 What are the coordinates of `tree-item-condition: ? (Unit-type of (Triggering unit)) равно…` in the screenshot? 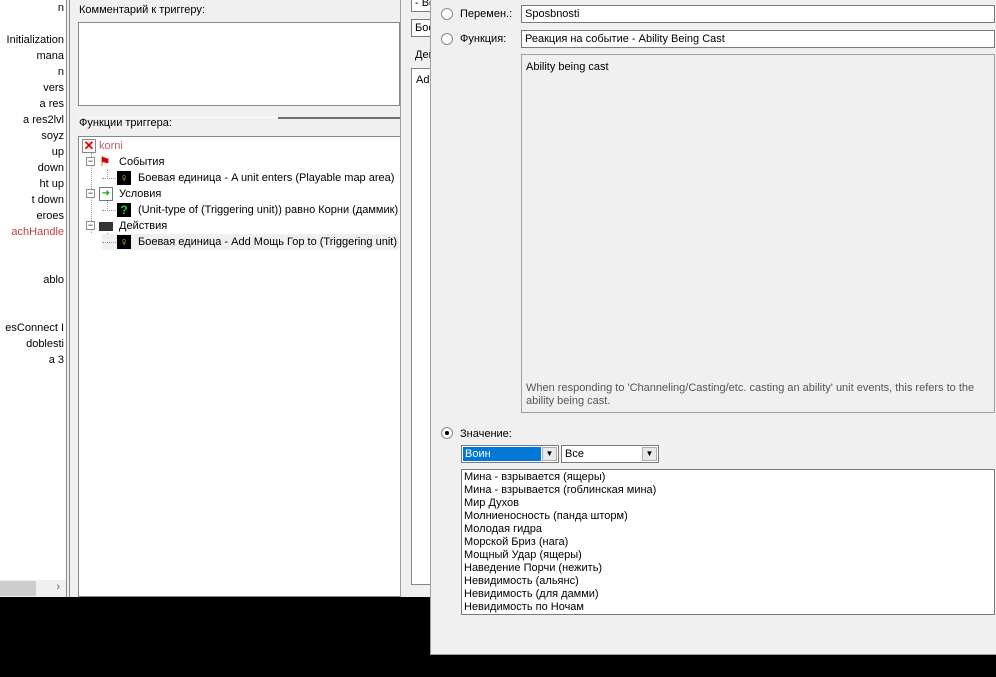 It's located at (250, 210).